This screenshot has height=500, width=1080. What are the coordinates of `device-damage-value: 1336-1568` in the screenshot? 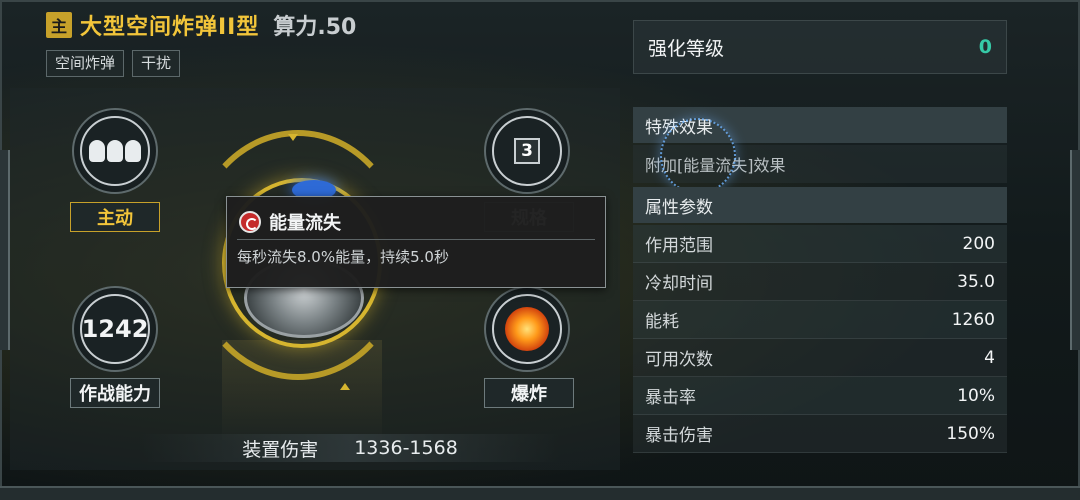 It's located at (406, 448).